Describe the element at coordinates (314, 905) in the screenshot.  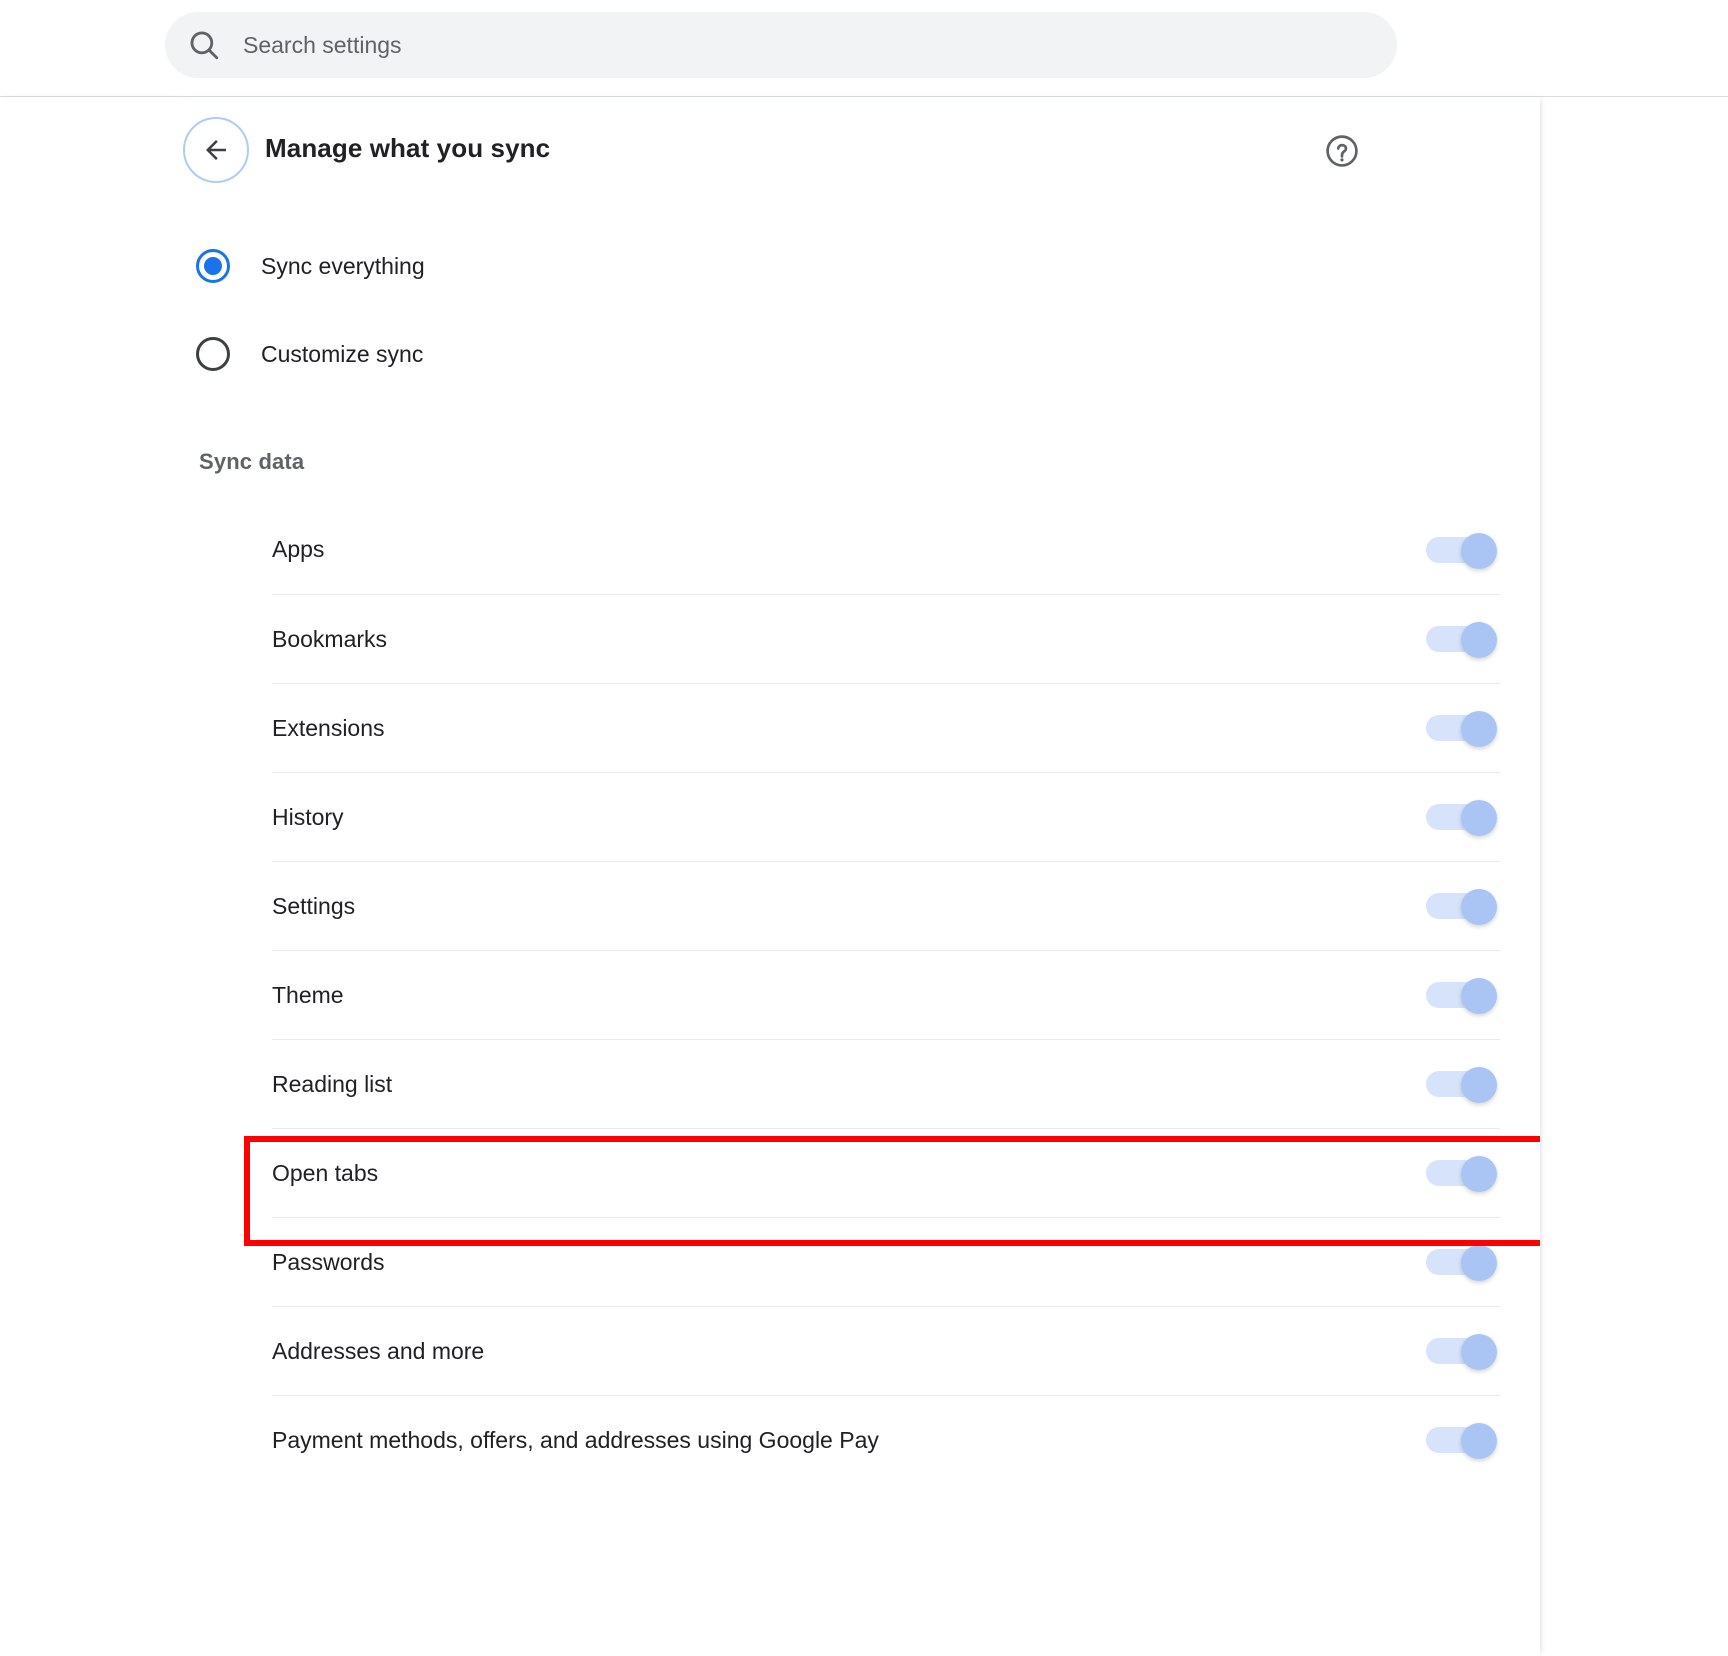
I see `sync-data-row-label: Settings` at that location.